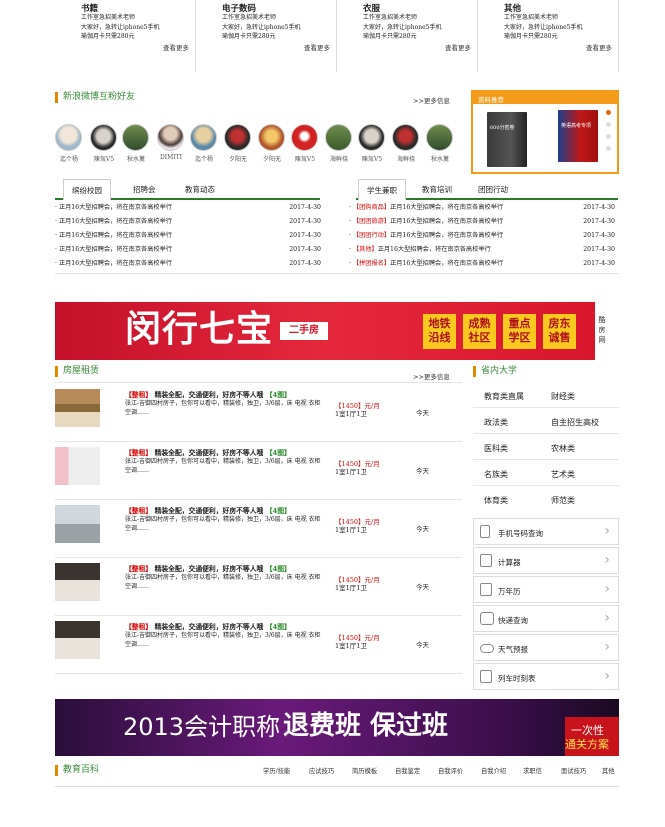 The height and width of the screenshot is (827, 665). What do you see at coordinates (608, 770) in the screenshot?
I see `wiki-link: 其他` at bounding box center [608, 770].